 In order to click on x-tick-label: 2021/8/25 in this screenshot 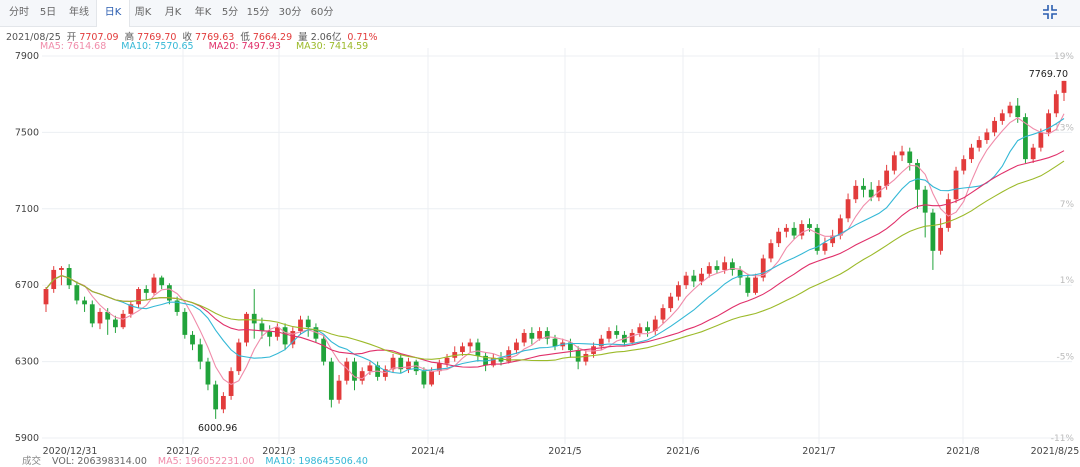, I will do `click(1055, 451)`.